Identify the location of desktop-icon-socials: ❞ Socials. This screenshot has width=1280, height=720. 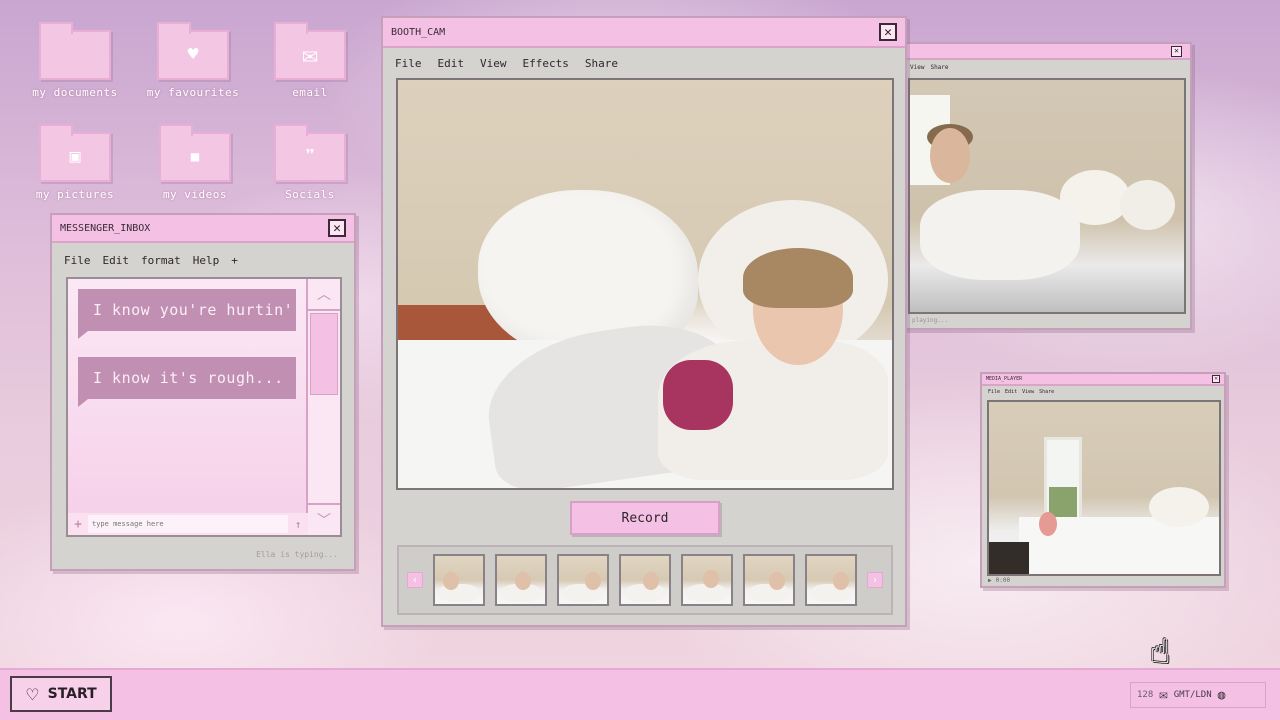
(310, 162).